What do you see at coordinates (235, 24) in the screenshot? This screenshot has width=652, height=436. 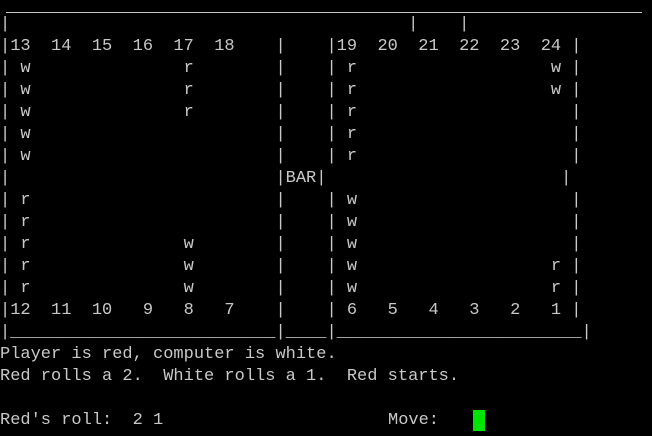 I see `board-line-header-gap: | | | |` at bounding box center [235, 24].